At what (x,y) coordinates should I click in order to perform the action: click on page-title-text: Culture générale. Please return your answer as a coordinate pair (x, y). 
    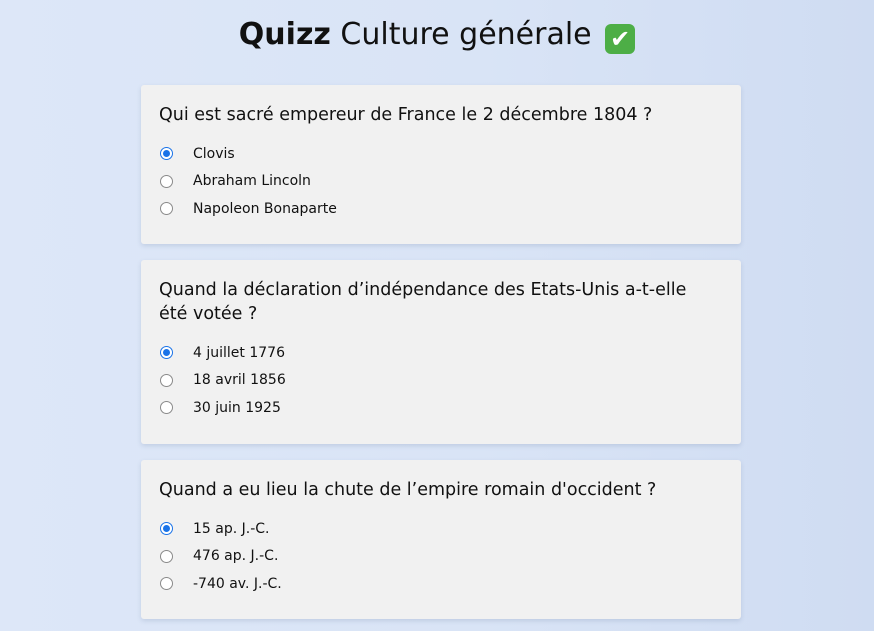
    Looking at the image, I should click on (466, 34).